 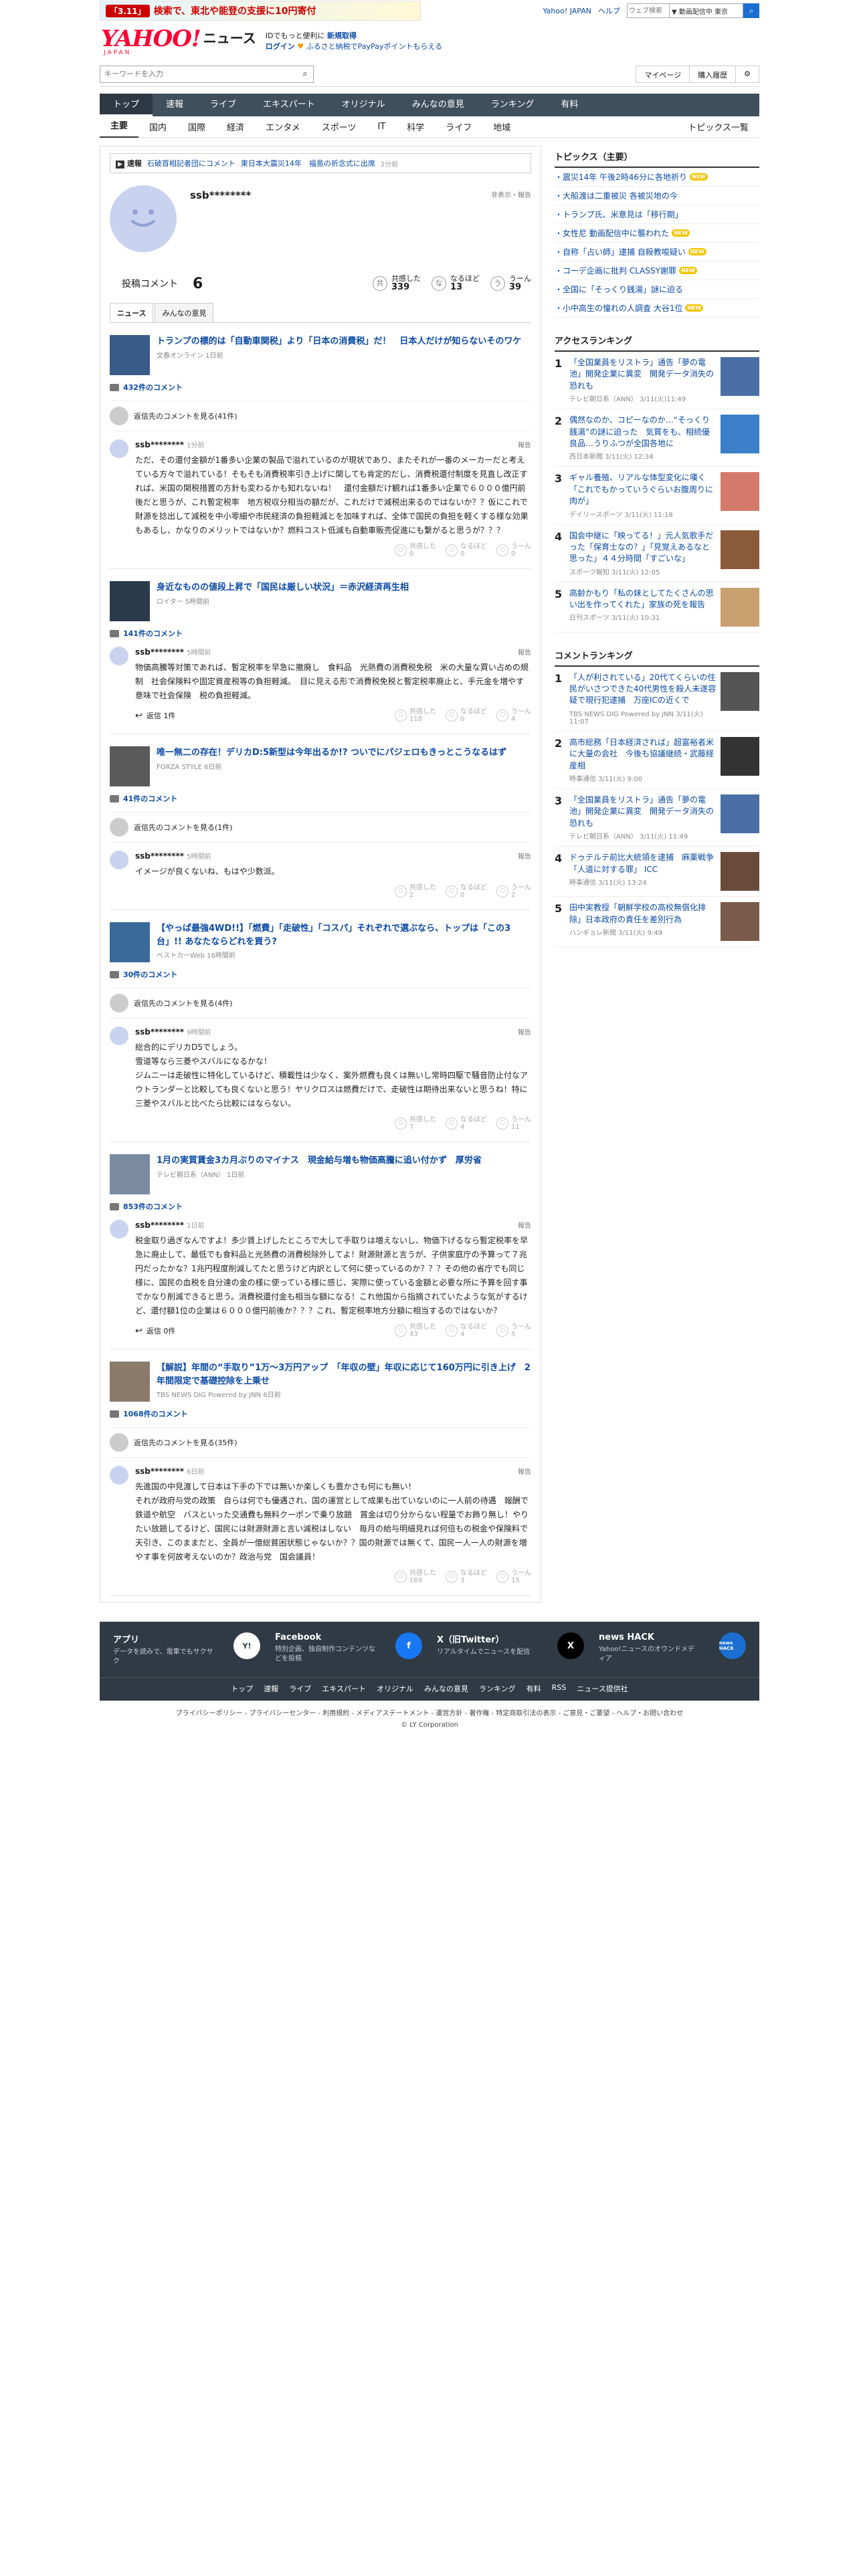 I want to click on breaking-news-bar: 速報 石破首相記者団にコメント 東日本大震災14年 福島の祈念式に出席 2分前, so click(x=320, y=163).